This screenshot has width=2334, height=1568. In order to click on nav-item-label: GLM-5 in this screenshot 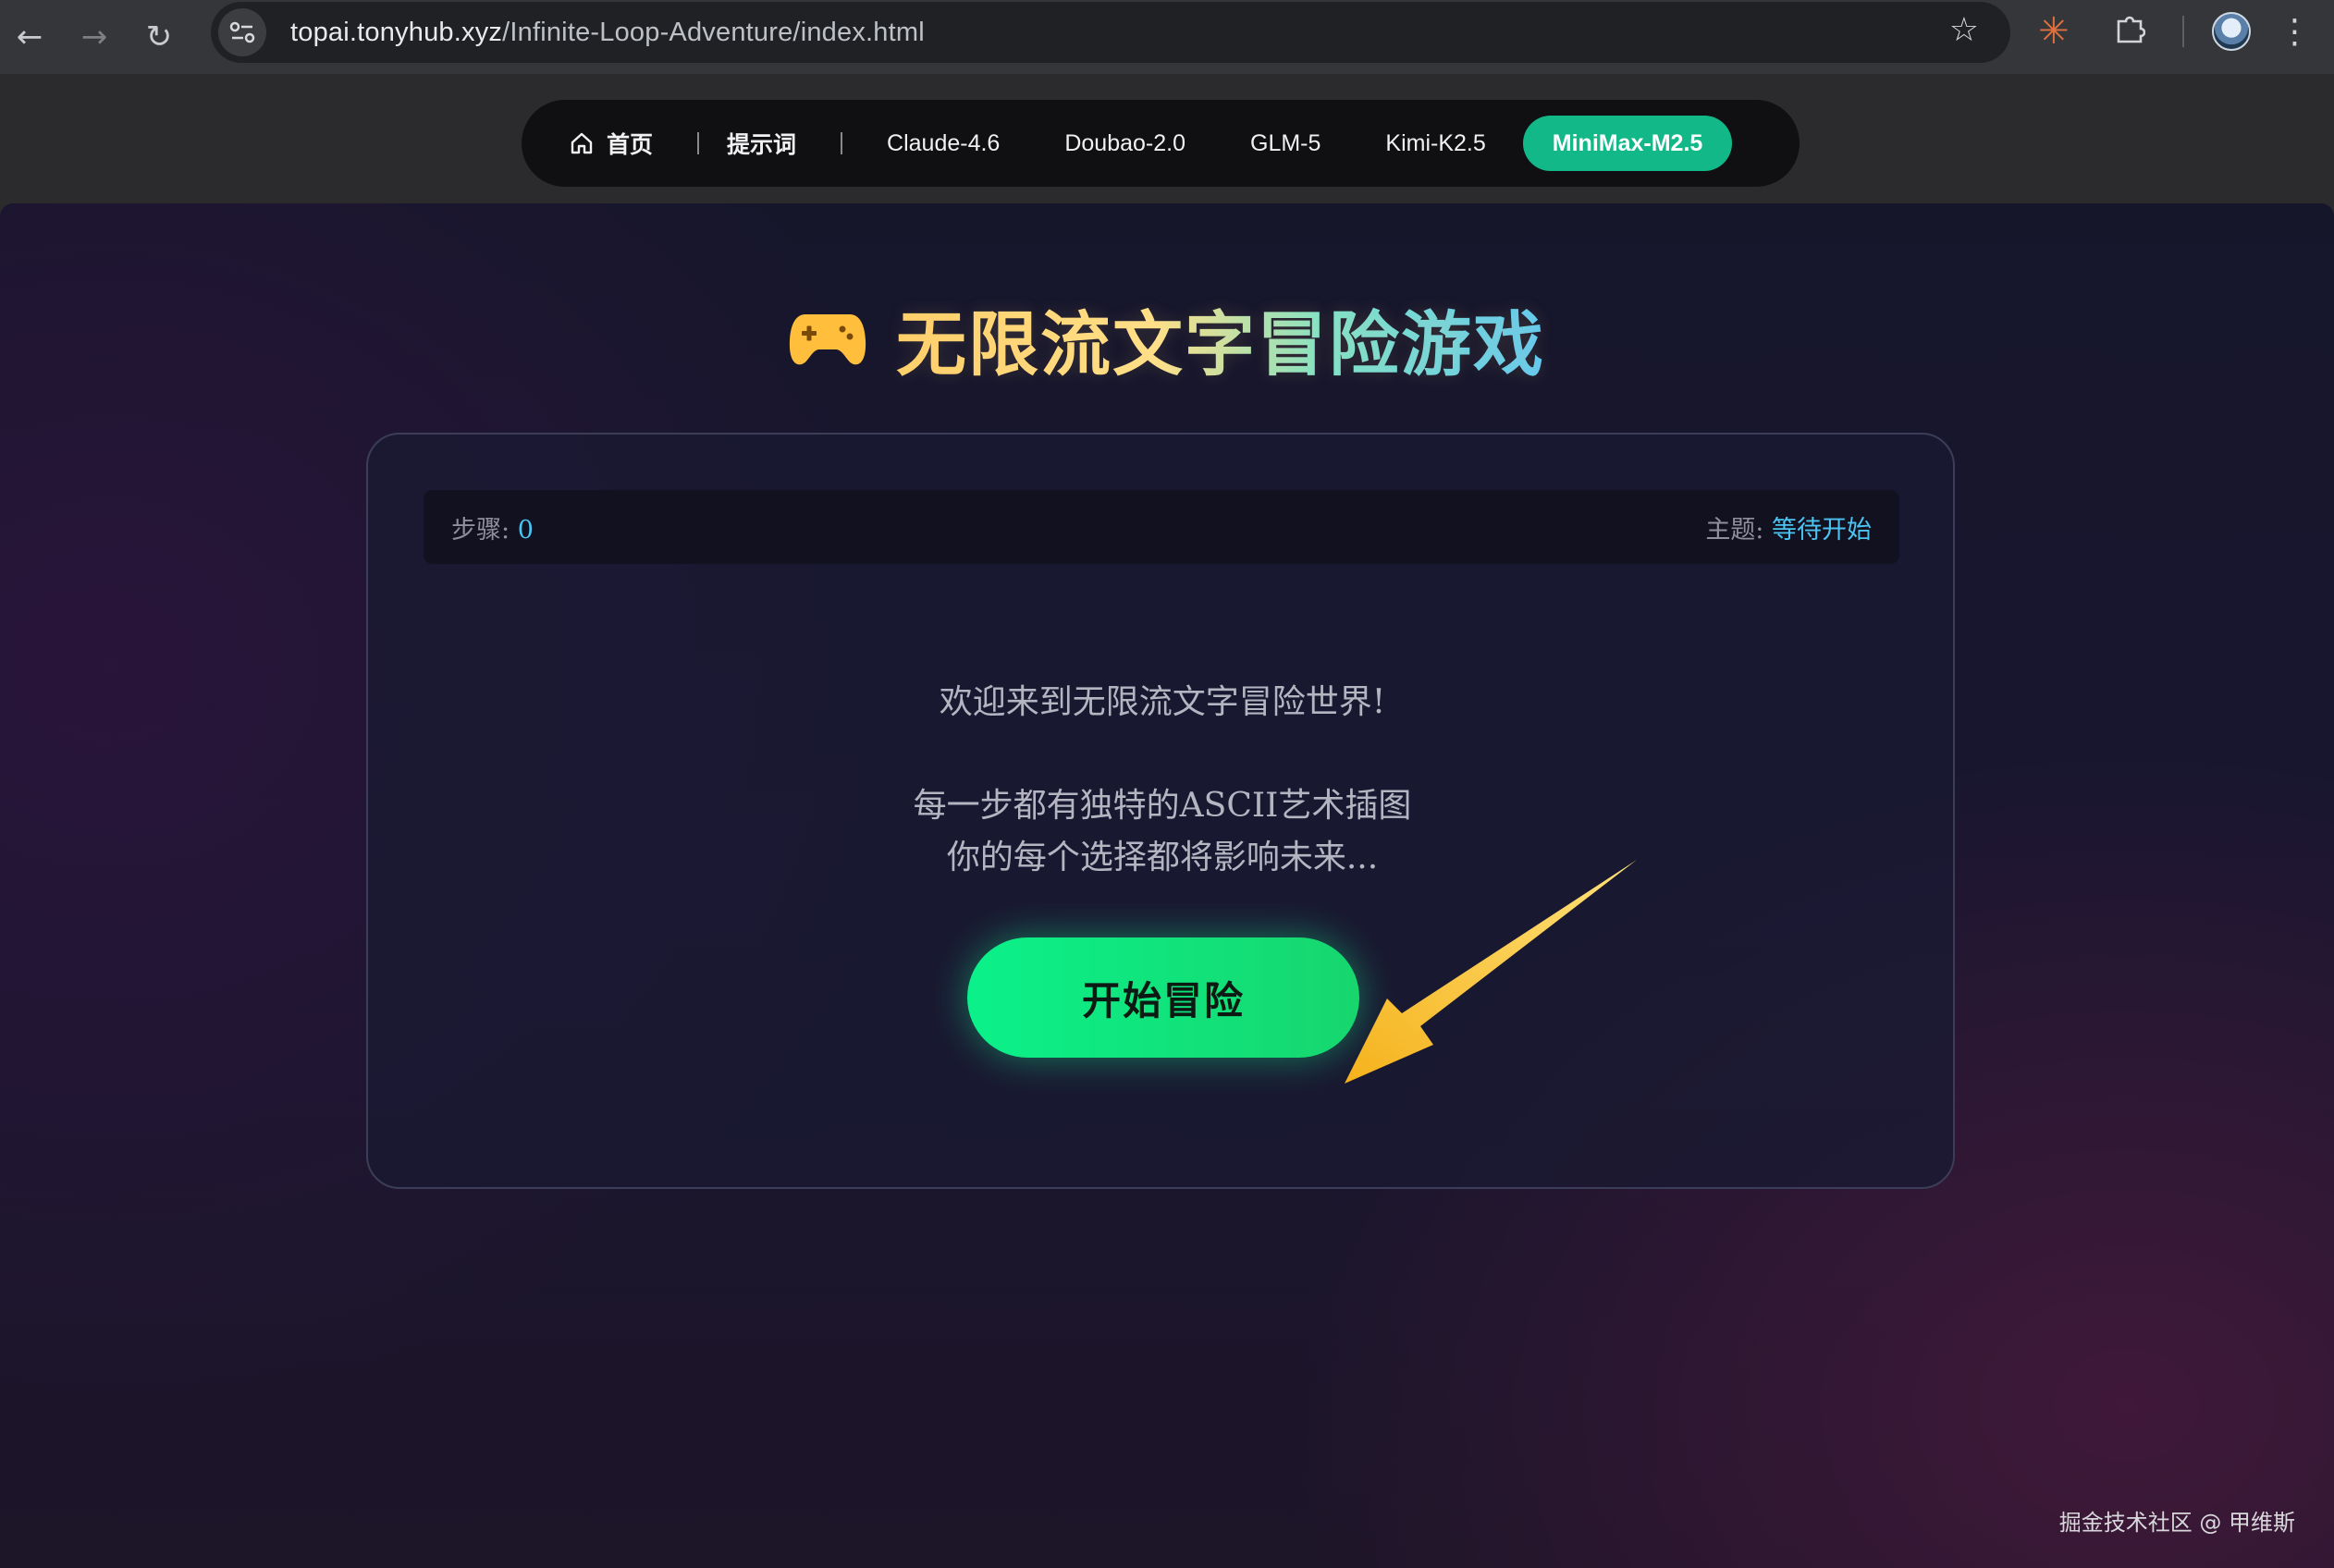, I will do `click(1286, 143)`.